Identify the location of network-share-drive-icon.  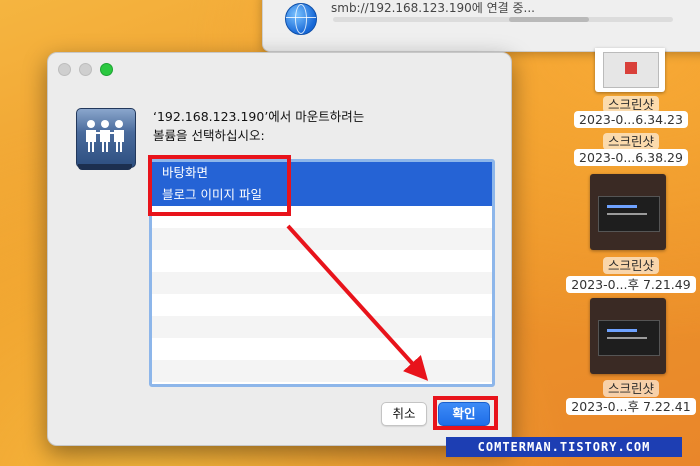
(106, 139).